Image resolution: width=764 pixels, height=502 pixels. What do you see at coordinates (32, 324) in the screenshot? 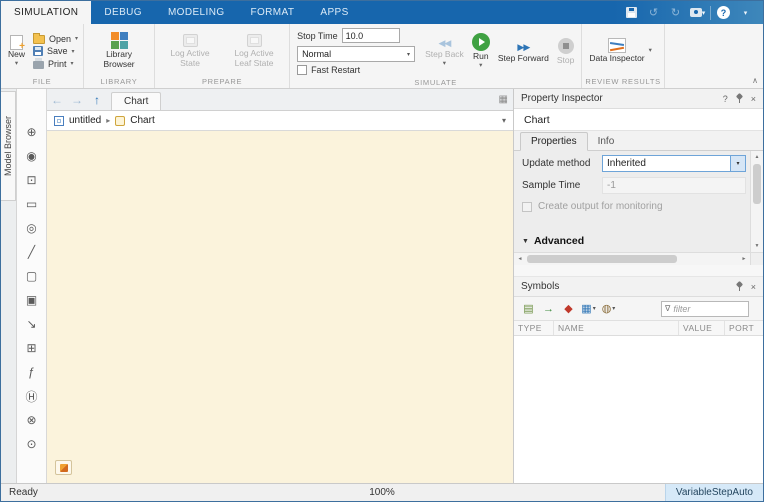
I see `transition-icon: ↘` at bounding box center [32, 324].